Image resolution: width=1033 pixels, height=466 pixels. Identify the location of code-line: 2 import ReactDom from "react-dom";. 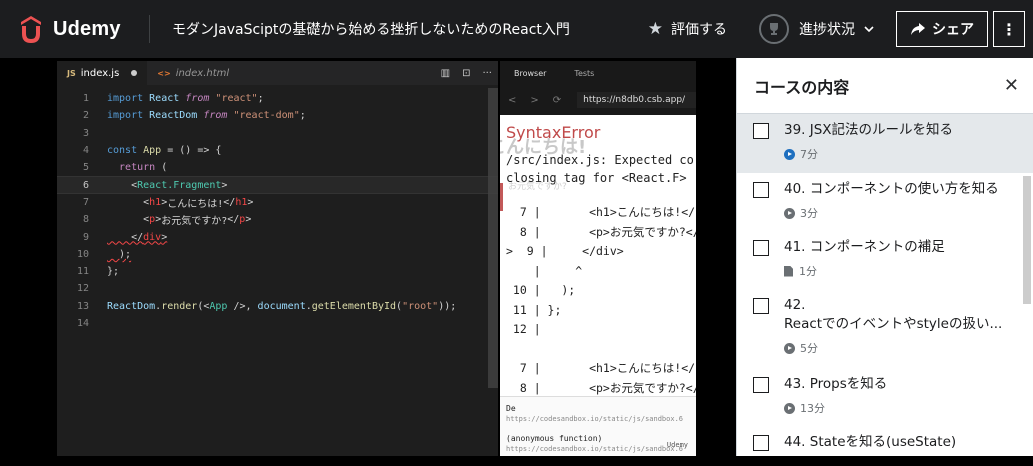
(194, 116).